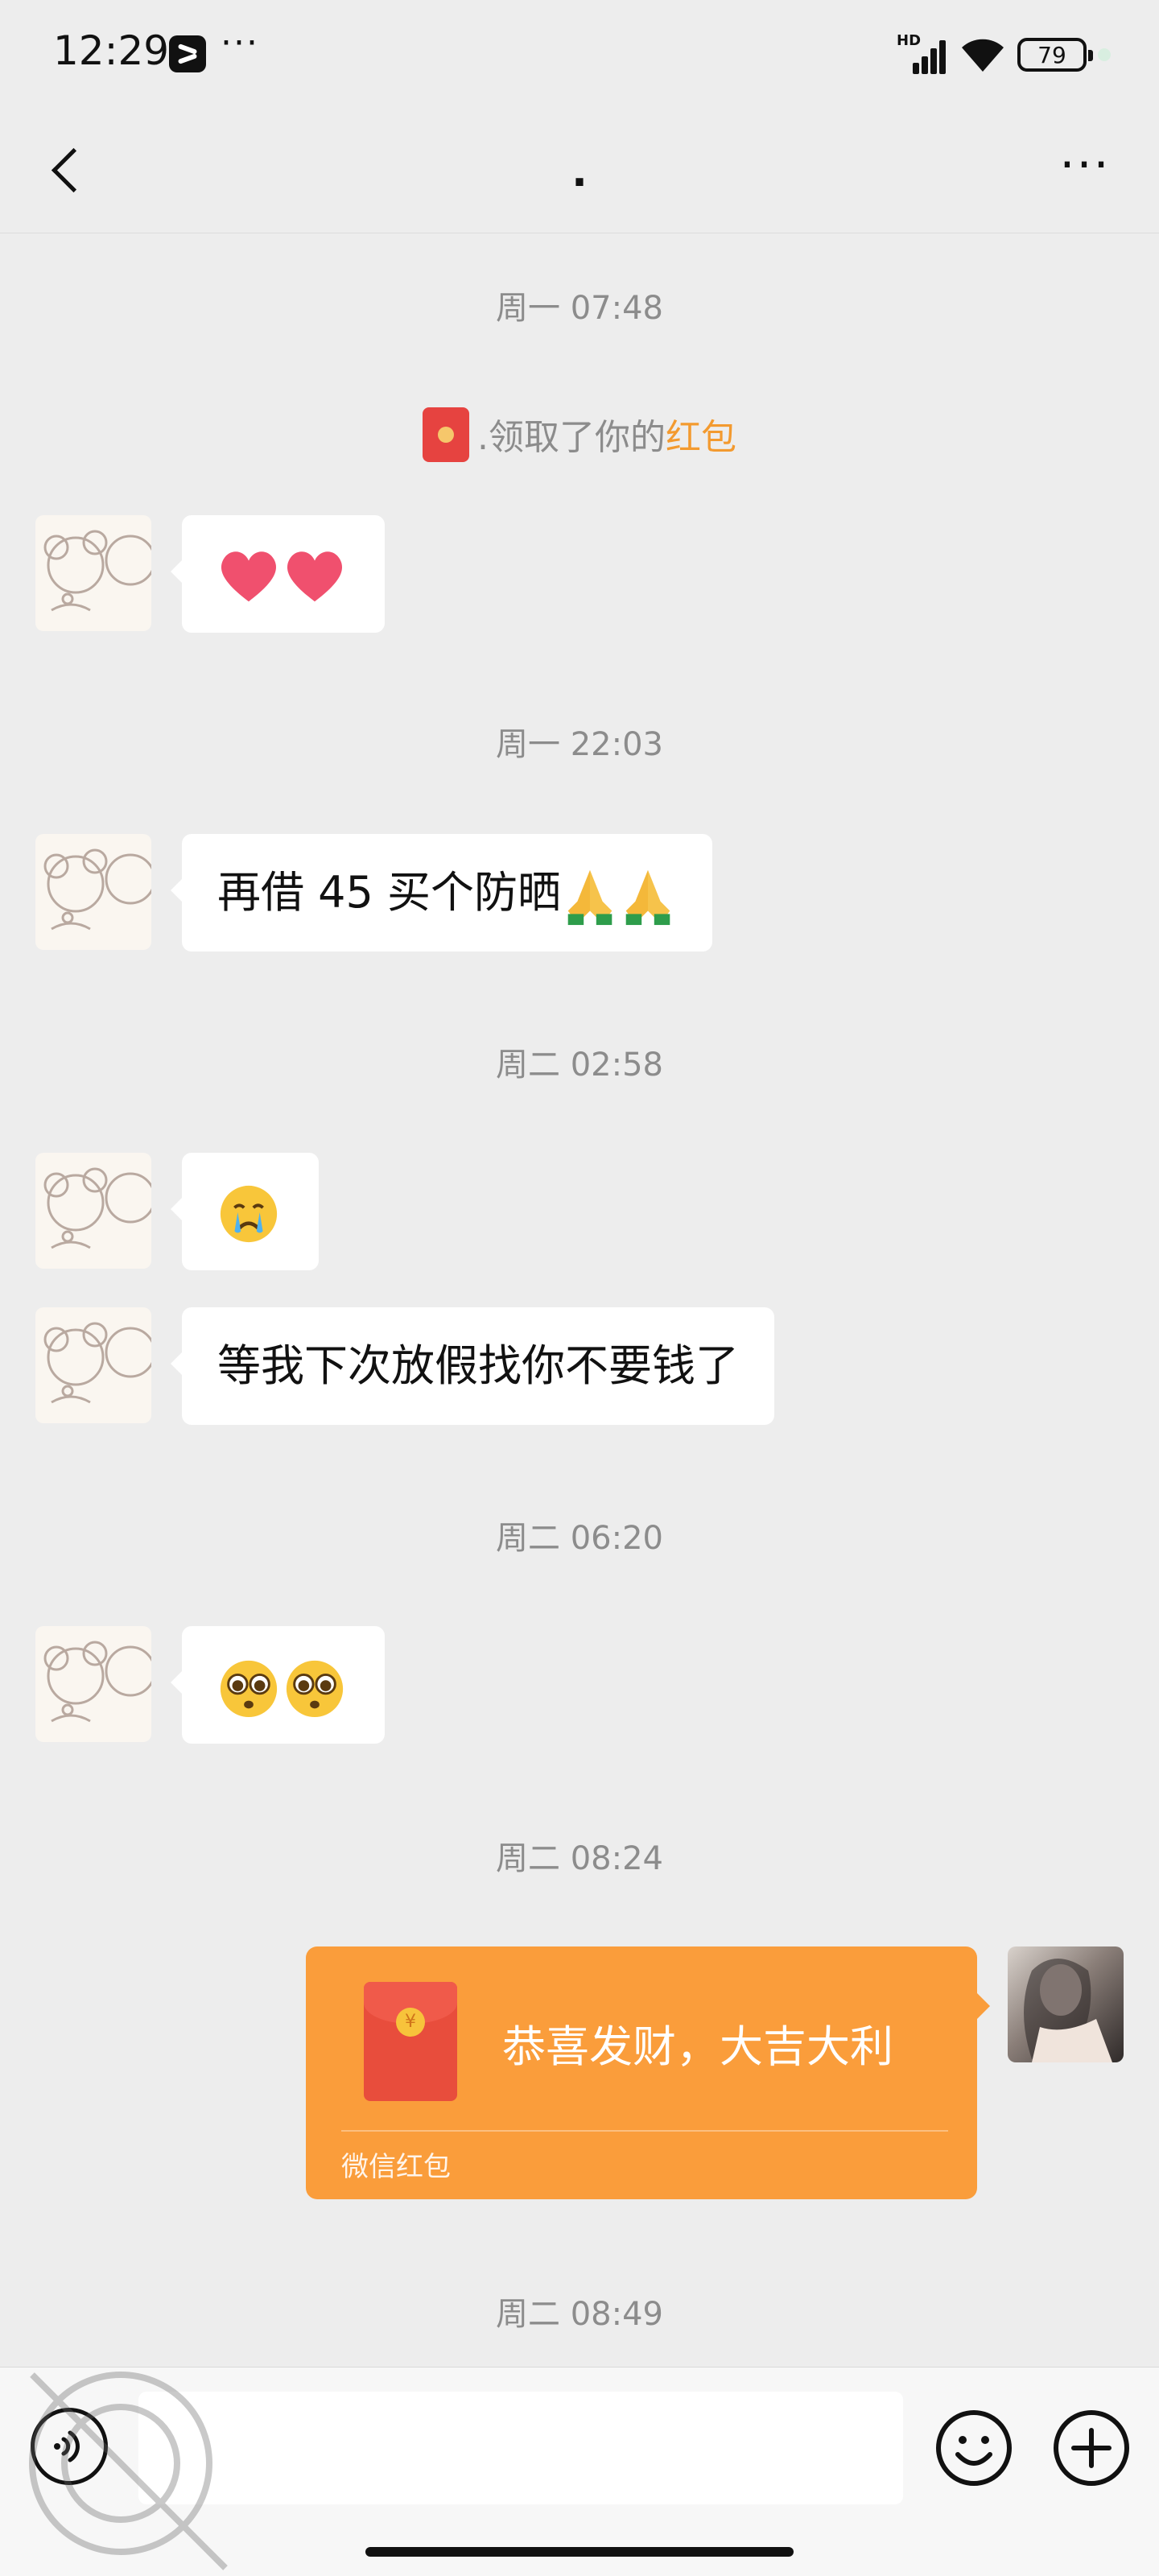 This screenshot has height=2576, width=1159. Describe the element at coordinates (249, 1214) in the screenshot. I see `crying-face-emoji-icon` at that location.